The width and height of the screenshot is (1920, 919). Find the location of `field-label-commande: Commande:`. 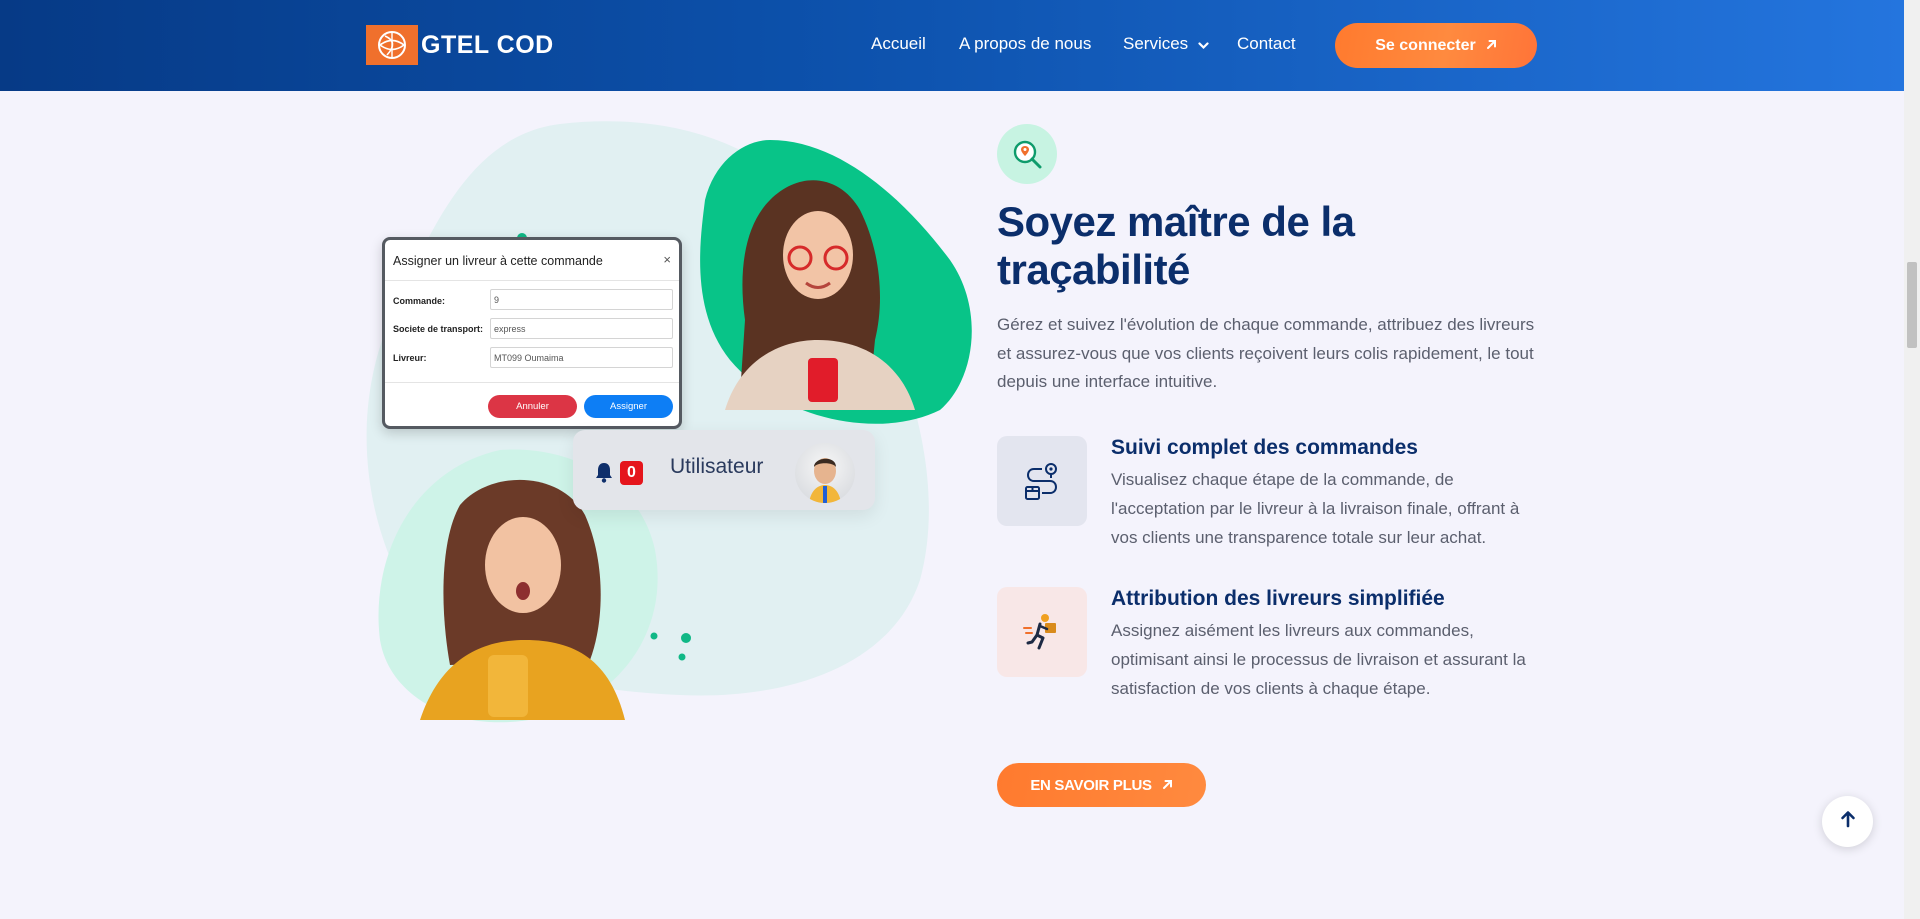

field-label-commande: Commande: is located at coordinates (419, 301).